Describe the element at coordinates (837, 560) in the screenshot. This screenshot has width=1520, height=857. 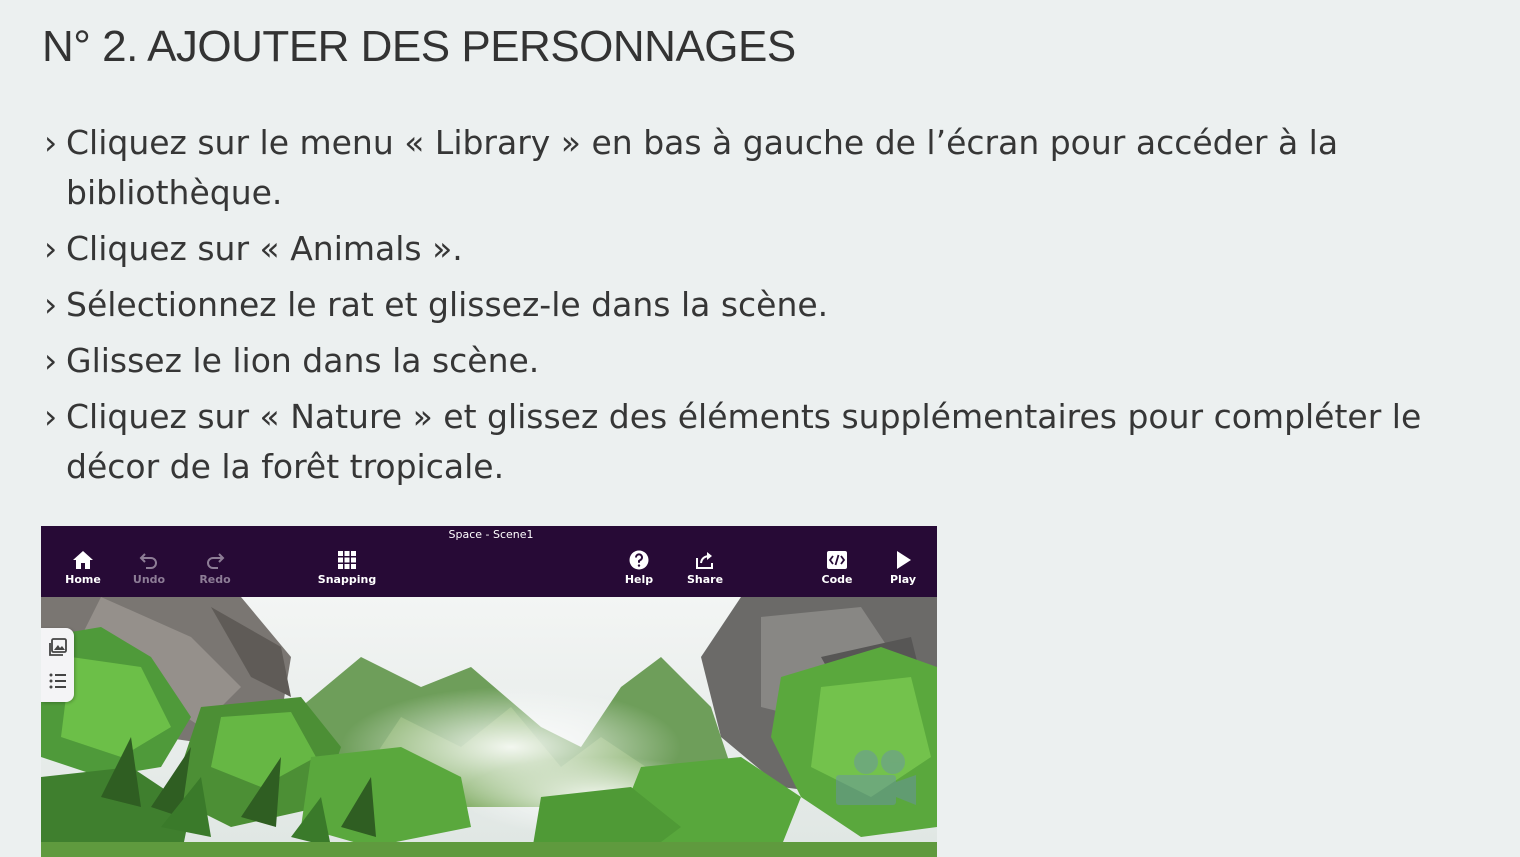
I see `code-icon` at that location.